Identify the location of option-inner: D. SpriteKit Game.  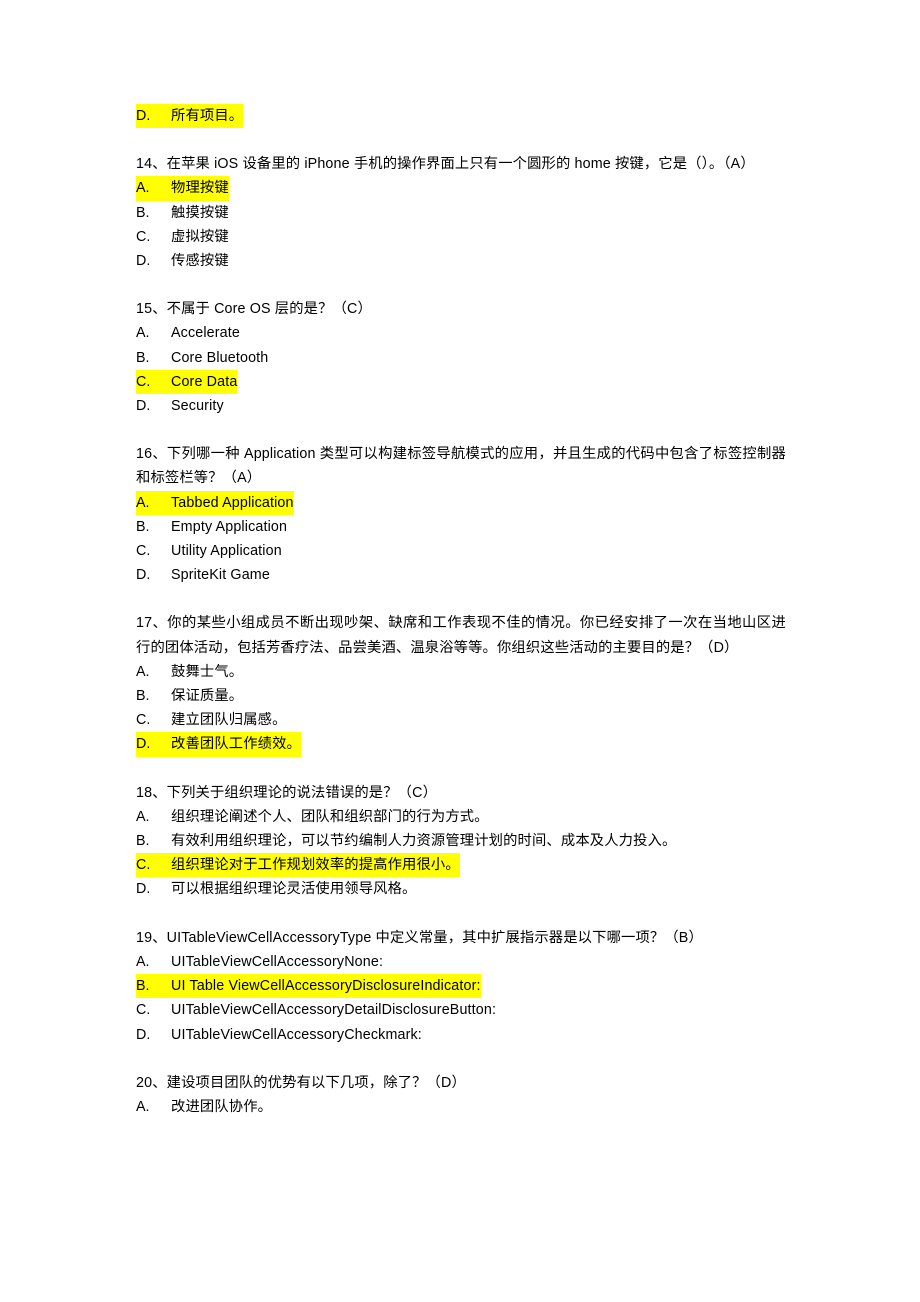
(203, 575).